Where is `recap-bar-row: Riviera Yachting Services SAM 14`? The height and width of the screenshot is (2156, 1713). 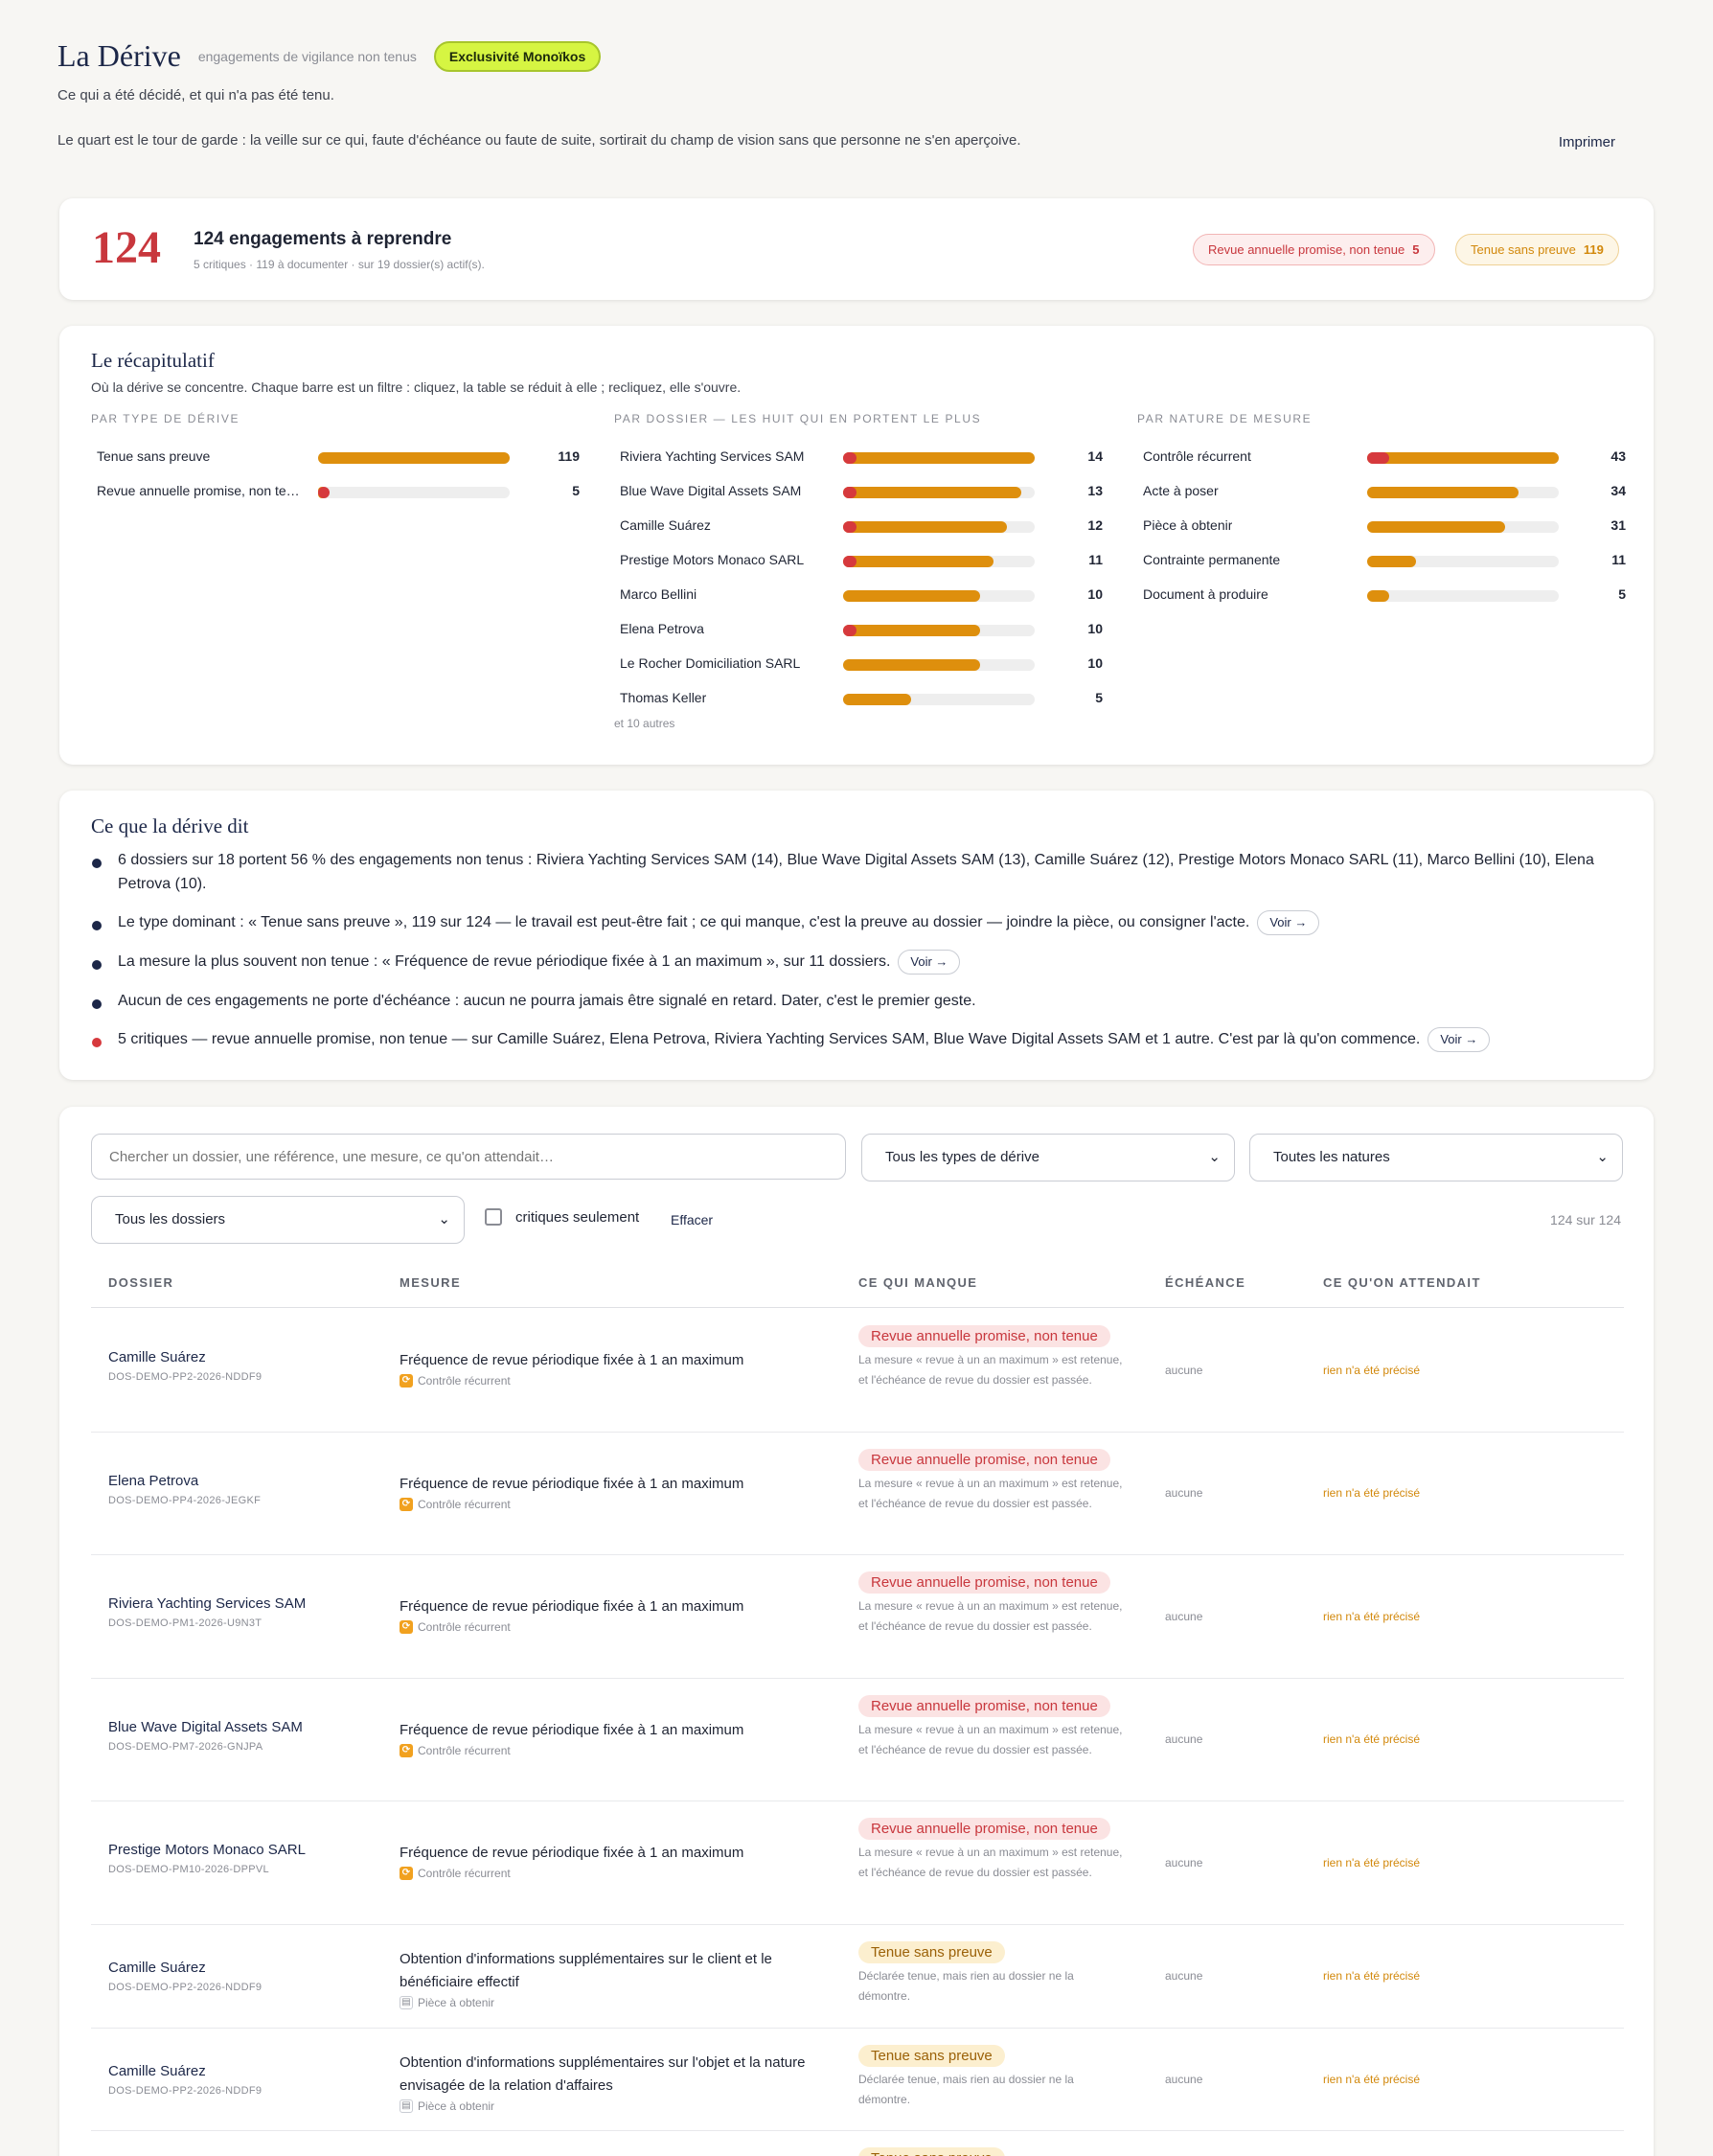
recap-bar-row: Riviera Yachting Services SAM 14 is located at coordinates (859, 462).